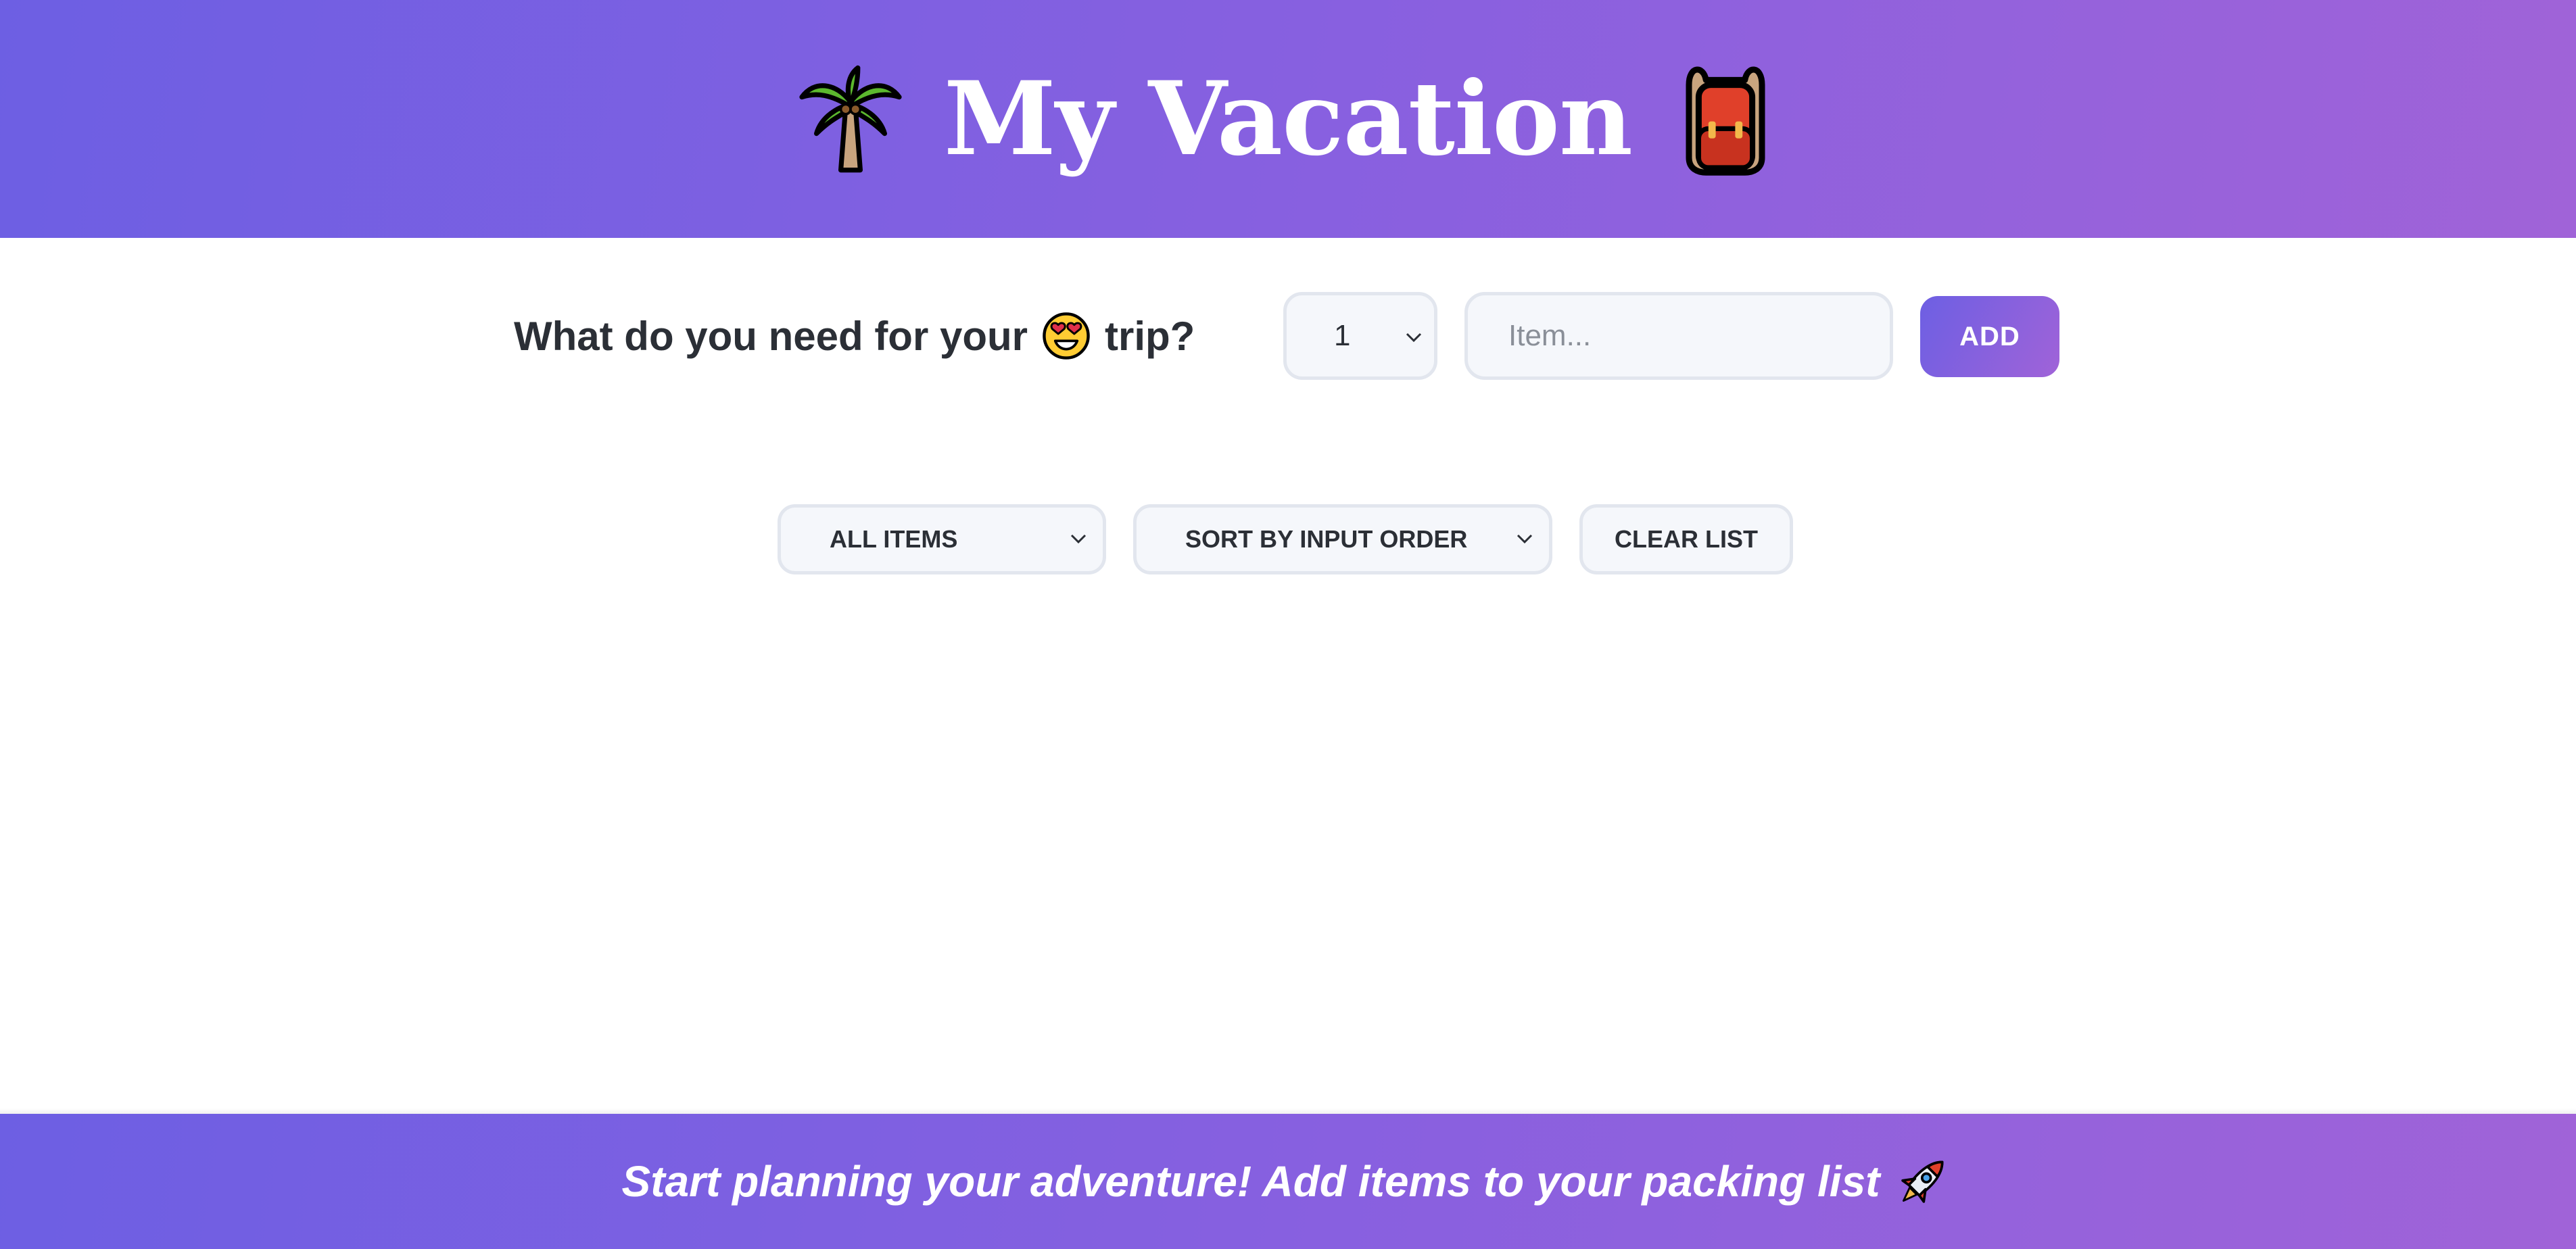 The image size is (2576, 1249). I want to click on add-item-form: What do you need for your trip? 1 ADD, so click(1286, 336).